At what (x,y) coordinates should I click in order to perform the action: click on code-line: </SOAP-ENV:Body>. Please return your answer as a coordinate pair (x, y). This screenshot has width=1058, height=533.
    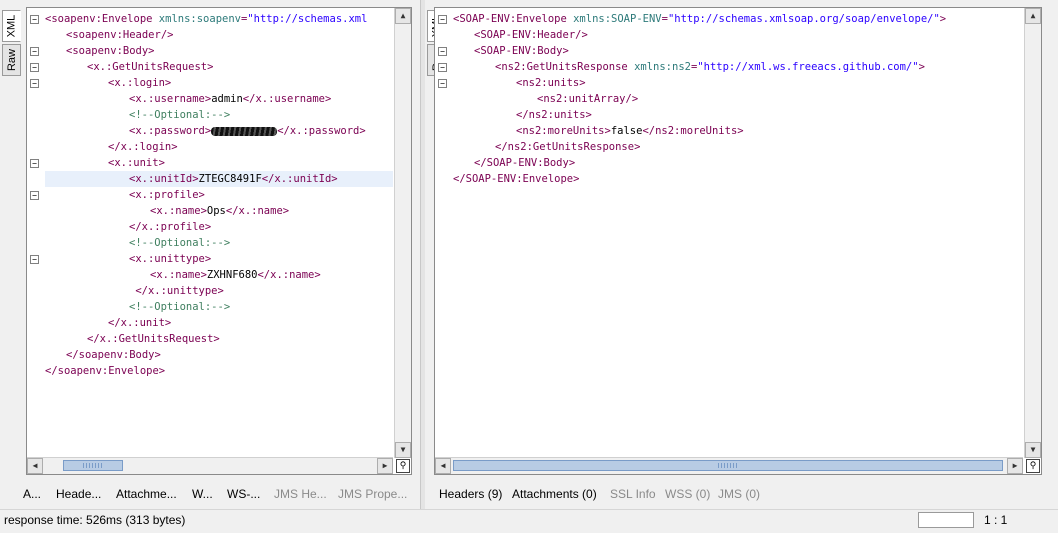
    Looking at the image, I should click on (738, 163).